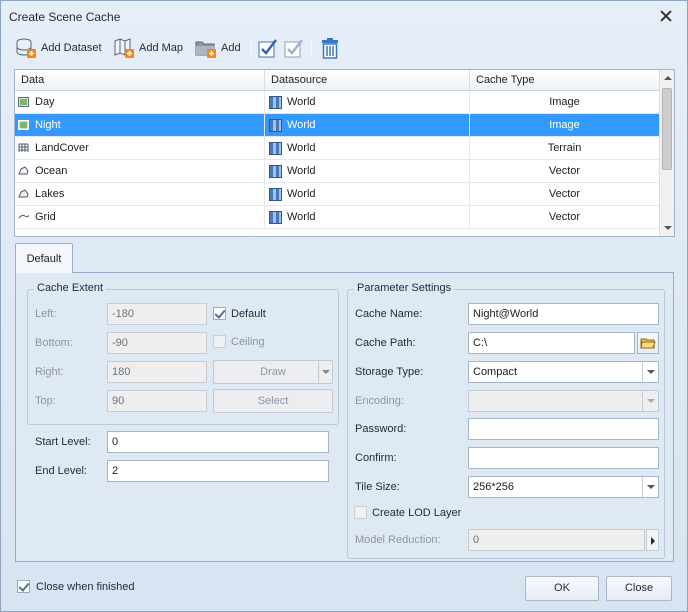 The image size is (688, 612). Describe the element at coordinates (398, 540) in the screenshot. I see `model-reduction-label: Model Reduction:` at that location.